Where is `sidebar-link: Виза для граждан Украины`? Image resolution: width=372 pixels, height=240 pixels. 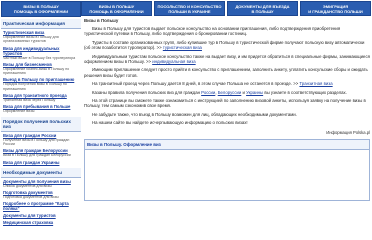
sidebar-link: Виза для граждан Украины is located at coordinates (41, 162).